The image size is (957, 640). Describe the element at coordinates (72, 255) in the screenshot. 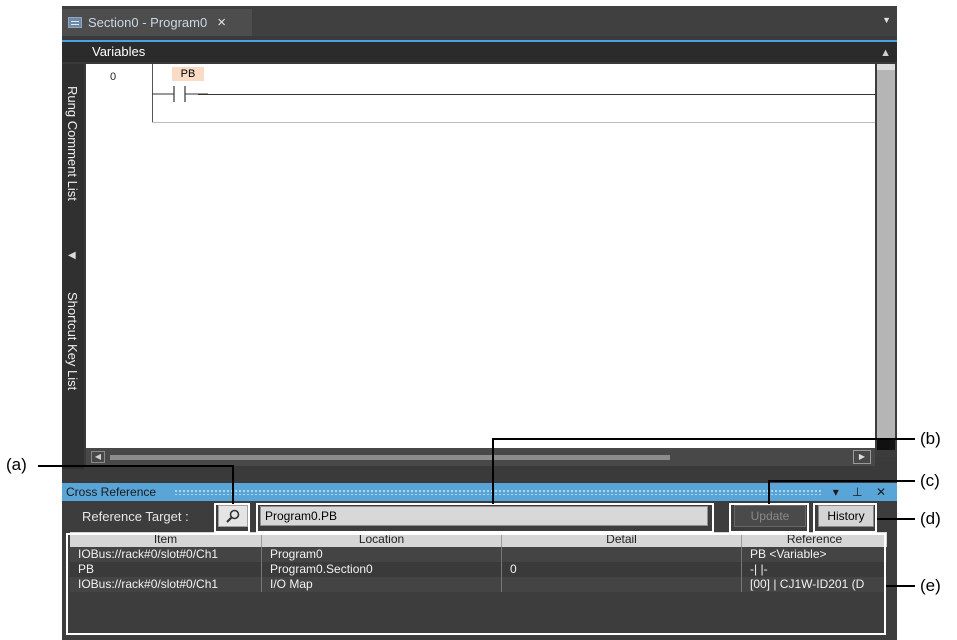

I see `expand-left-icon: ◀` at that location.